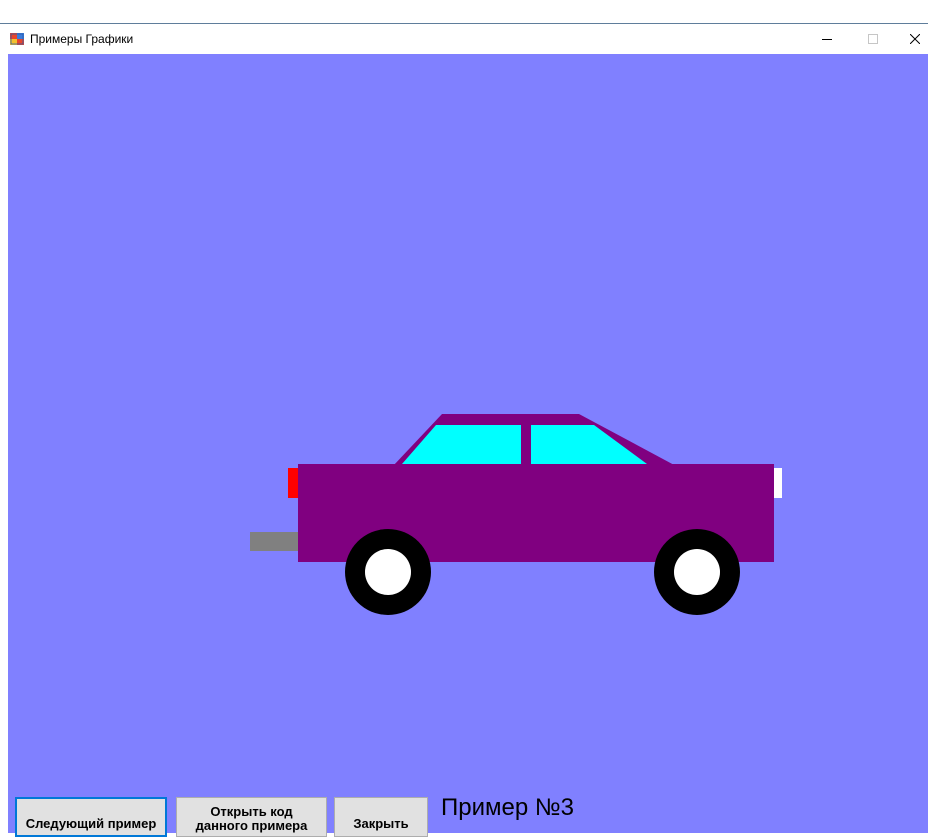 The image size is (928, 837). What do you see at coordinates (697, 572) in the screenshot?
I see `front-hub` at bounding box center [697, 572].